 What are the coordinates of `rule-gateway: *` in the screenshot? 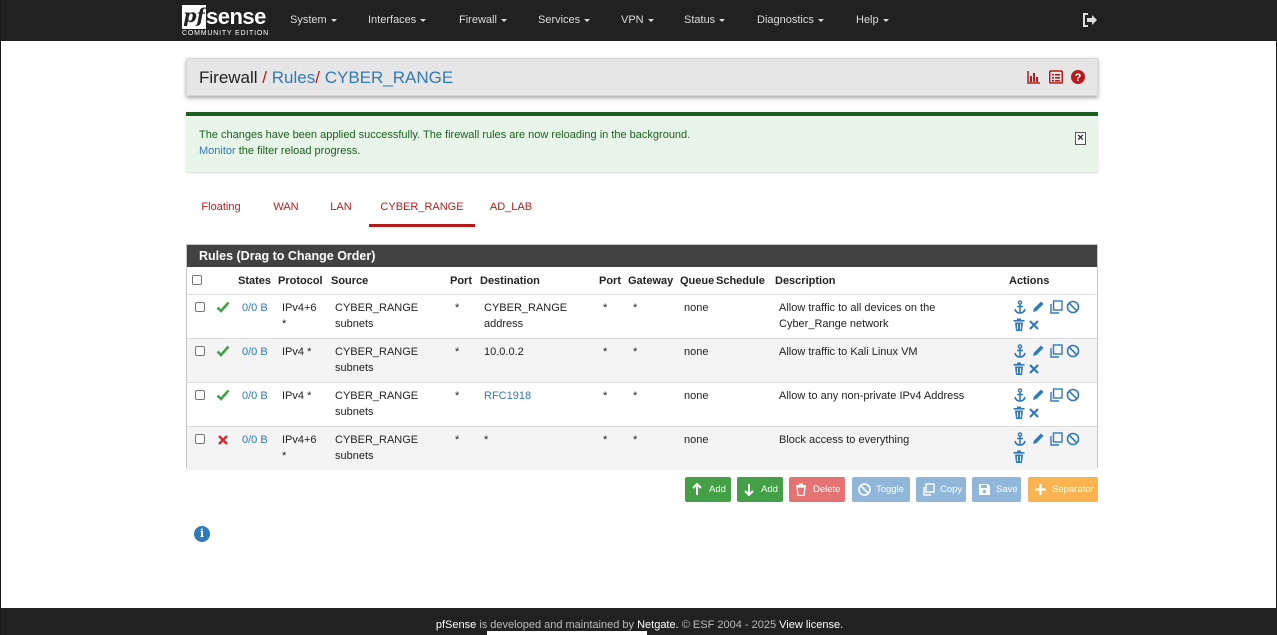 It's located at (635, 396).